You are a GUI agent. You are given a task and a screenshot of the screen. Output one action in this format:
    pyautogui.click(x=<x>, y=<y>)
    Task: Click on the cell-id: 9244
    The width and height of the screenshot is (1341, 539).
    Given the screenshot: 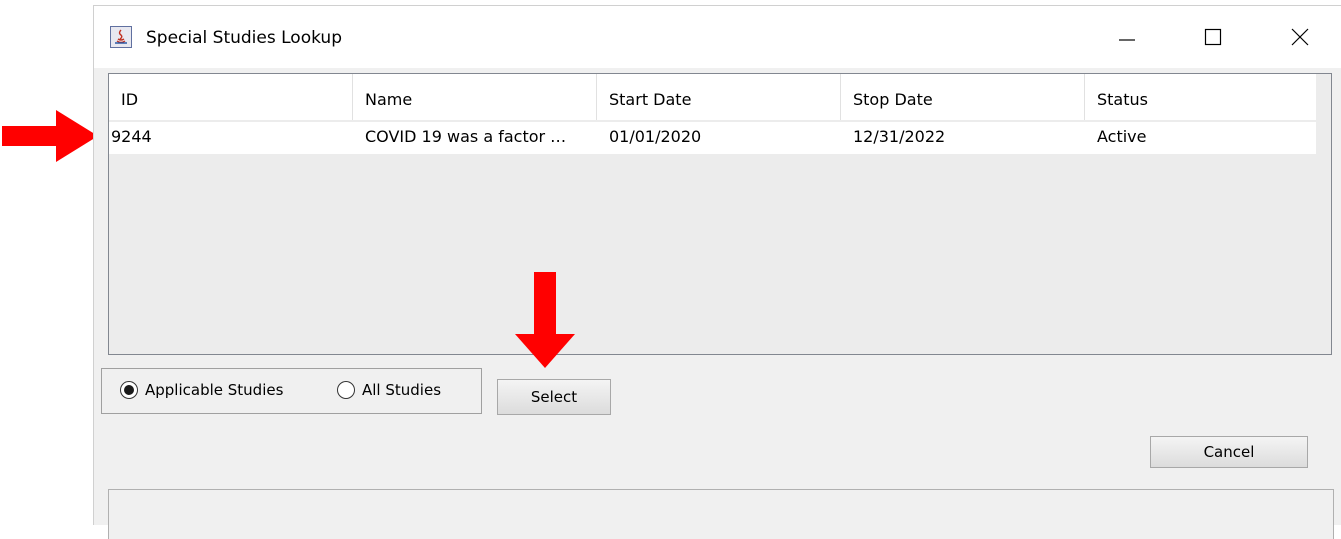 What is the action you would take?
    pyautogui.click(x=131, y=136)
    